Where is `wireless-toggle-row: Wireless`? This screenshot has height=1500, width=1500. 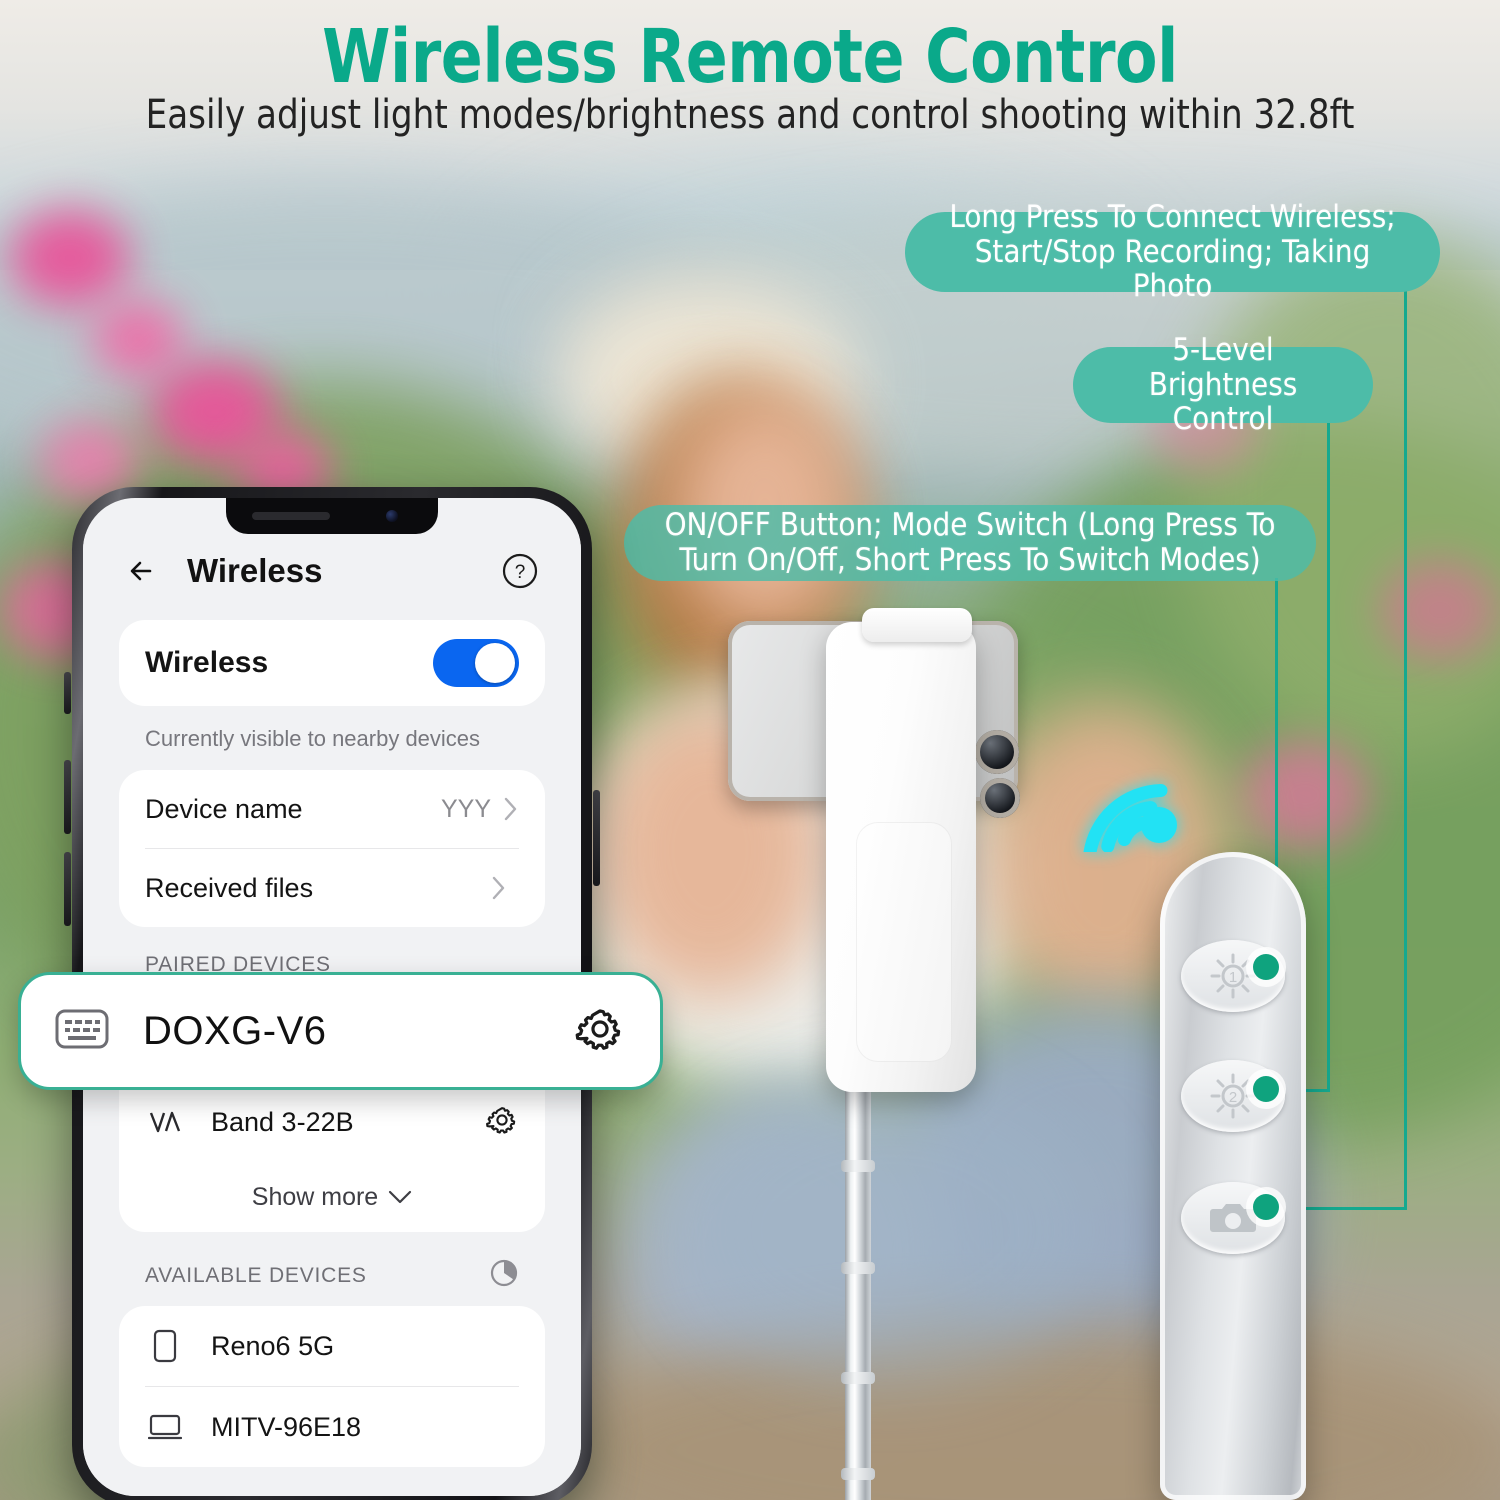 wireless-toggle-row: Wireless is located at coordinates (332, 663).